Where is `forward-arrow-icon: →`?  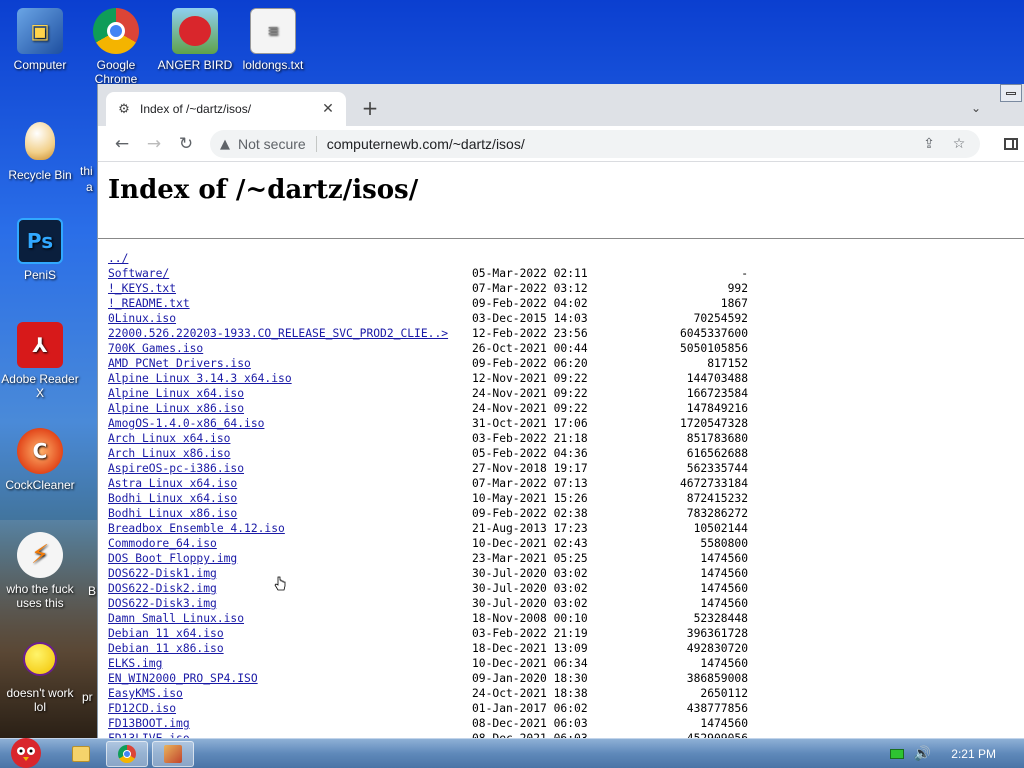 forward-arrow-icon: → is located at coordinates (154, 144).